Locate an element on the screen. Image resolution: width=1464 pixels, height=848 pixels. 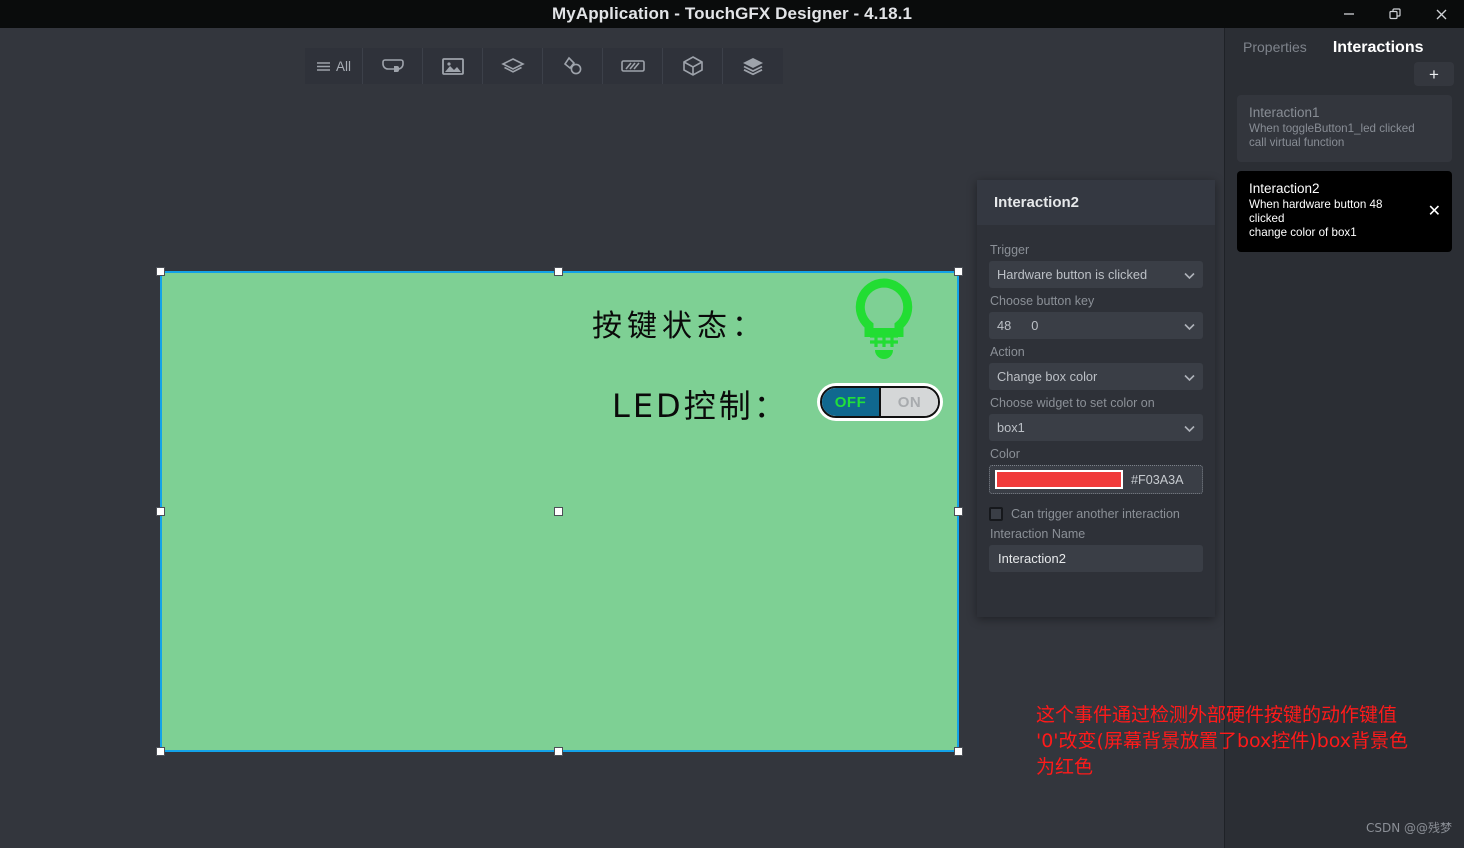
panel-tabs: Properties Interactions is located at coordinates (1344, 42).